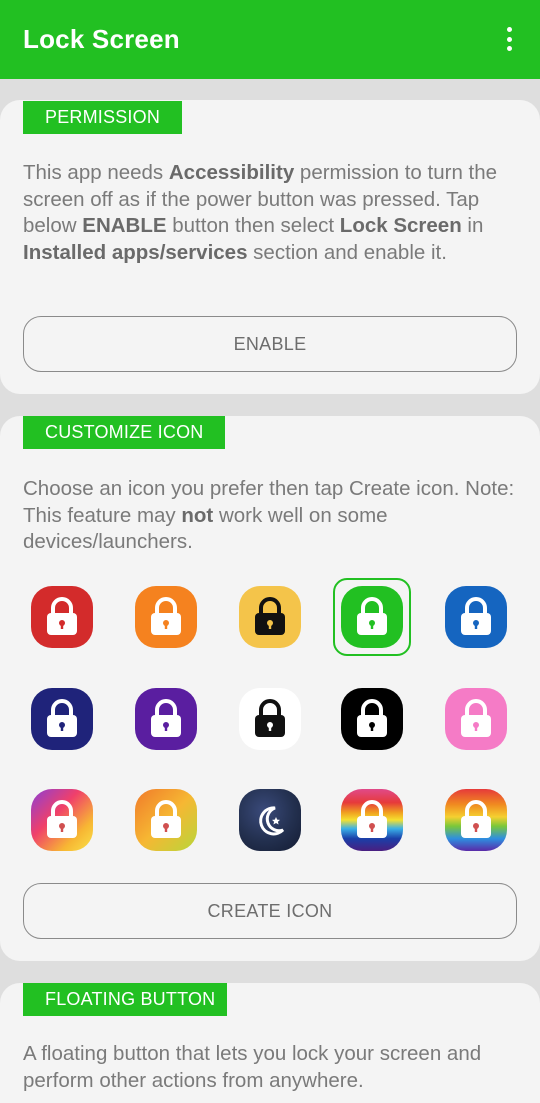 This screenshot has height=1103, width=540. I want to click on icon-option-purple, so click(166, 719).